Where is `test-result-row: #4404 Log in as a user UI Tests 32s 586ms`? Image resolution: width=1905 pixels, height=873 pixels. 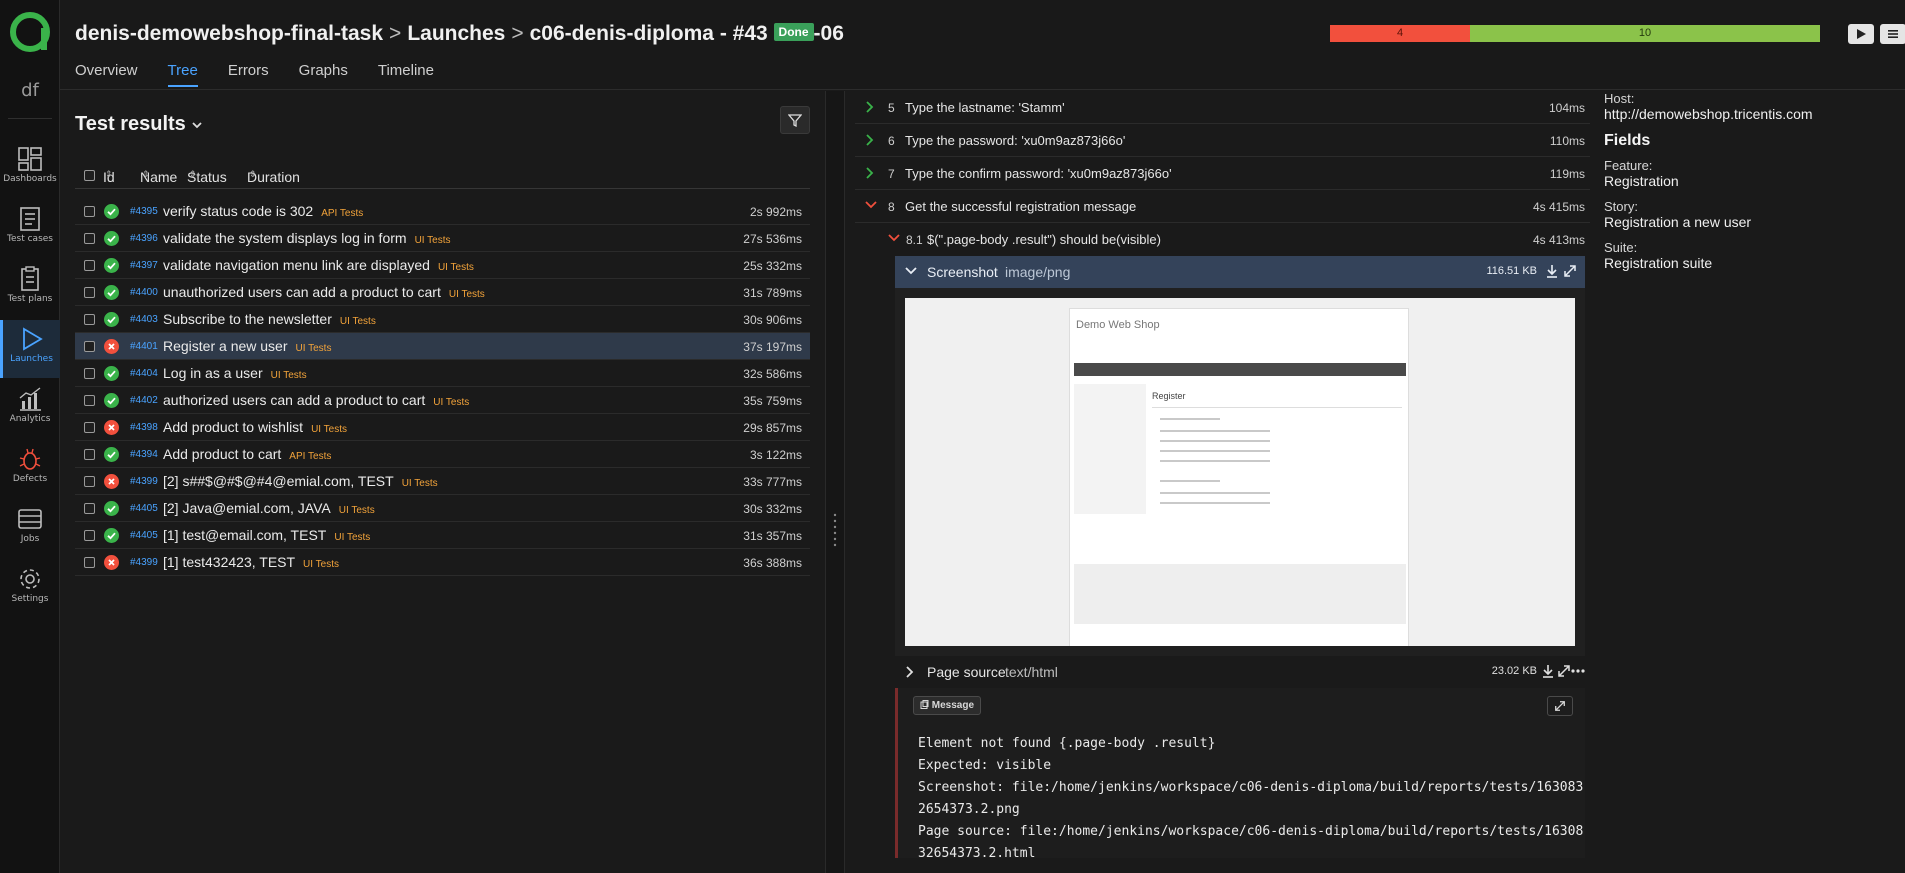 test-result-row: #4404 Log in as a user UI Tests 32s 586ms is located at coordinates (442, 373).